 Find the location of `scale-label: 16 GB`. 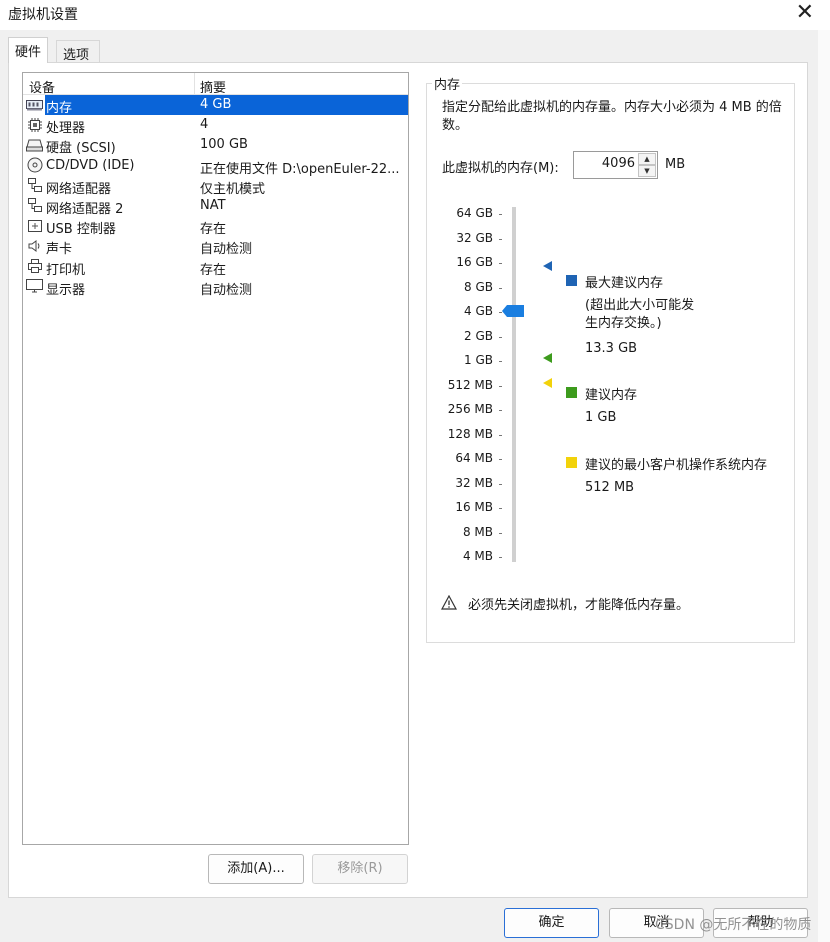

scale-label: 16 GB is located at coordinates (474, 262).